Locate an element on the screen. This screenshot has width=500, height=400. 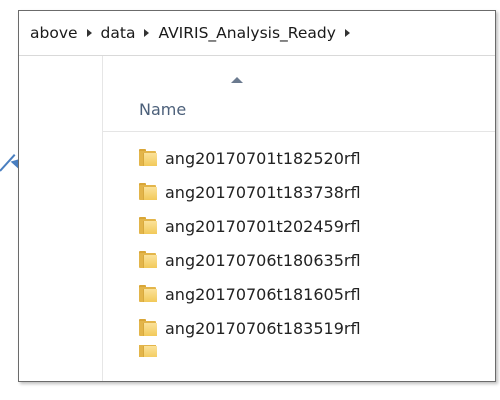
sort-ascending-icon is located at coordinates (237, 80).